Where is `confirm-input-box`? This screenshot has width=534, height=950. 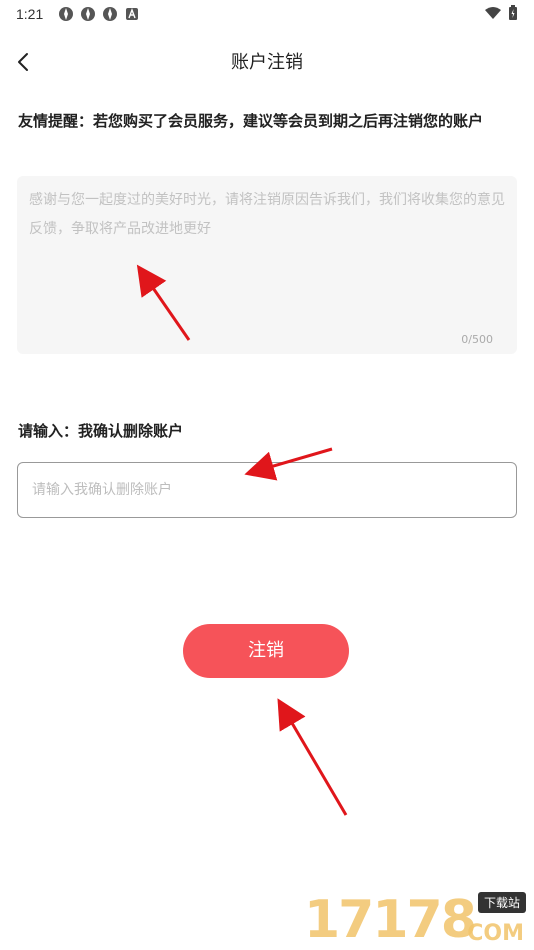
confirm-input-box is located at coordinates (267, 490).